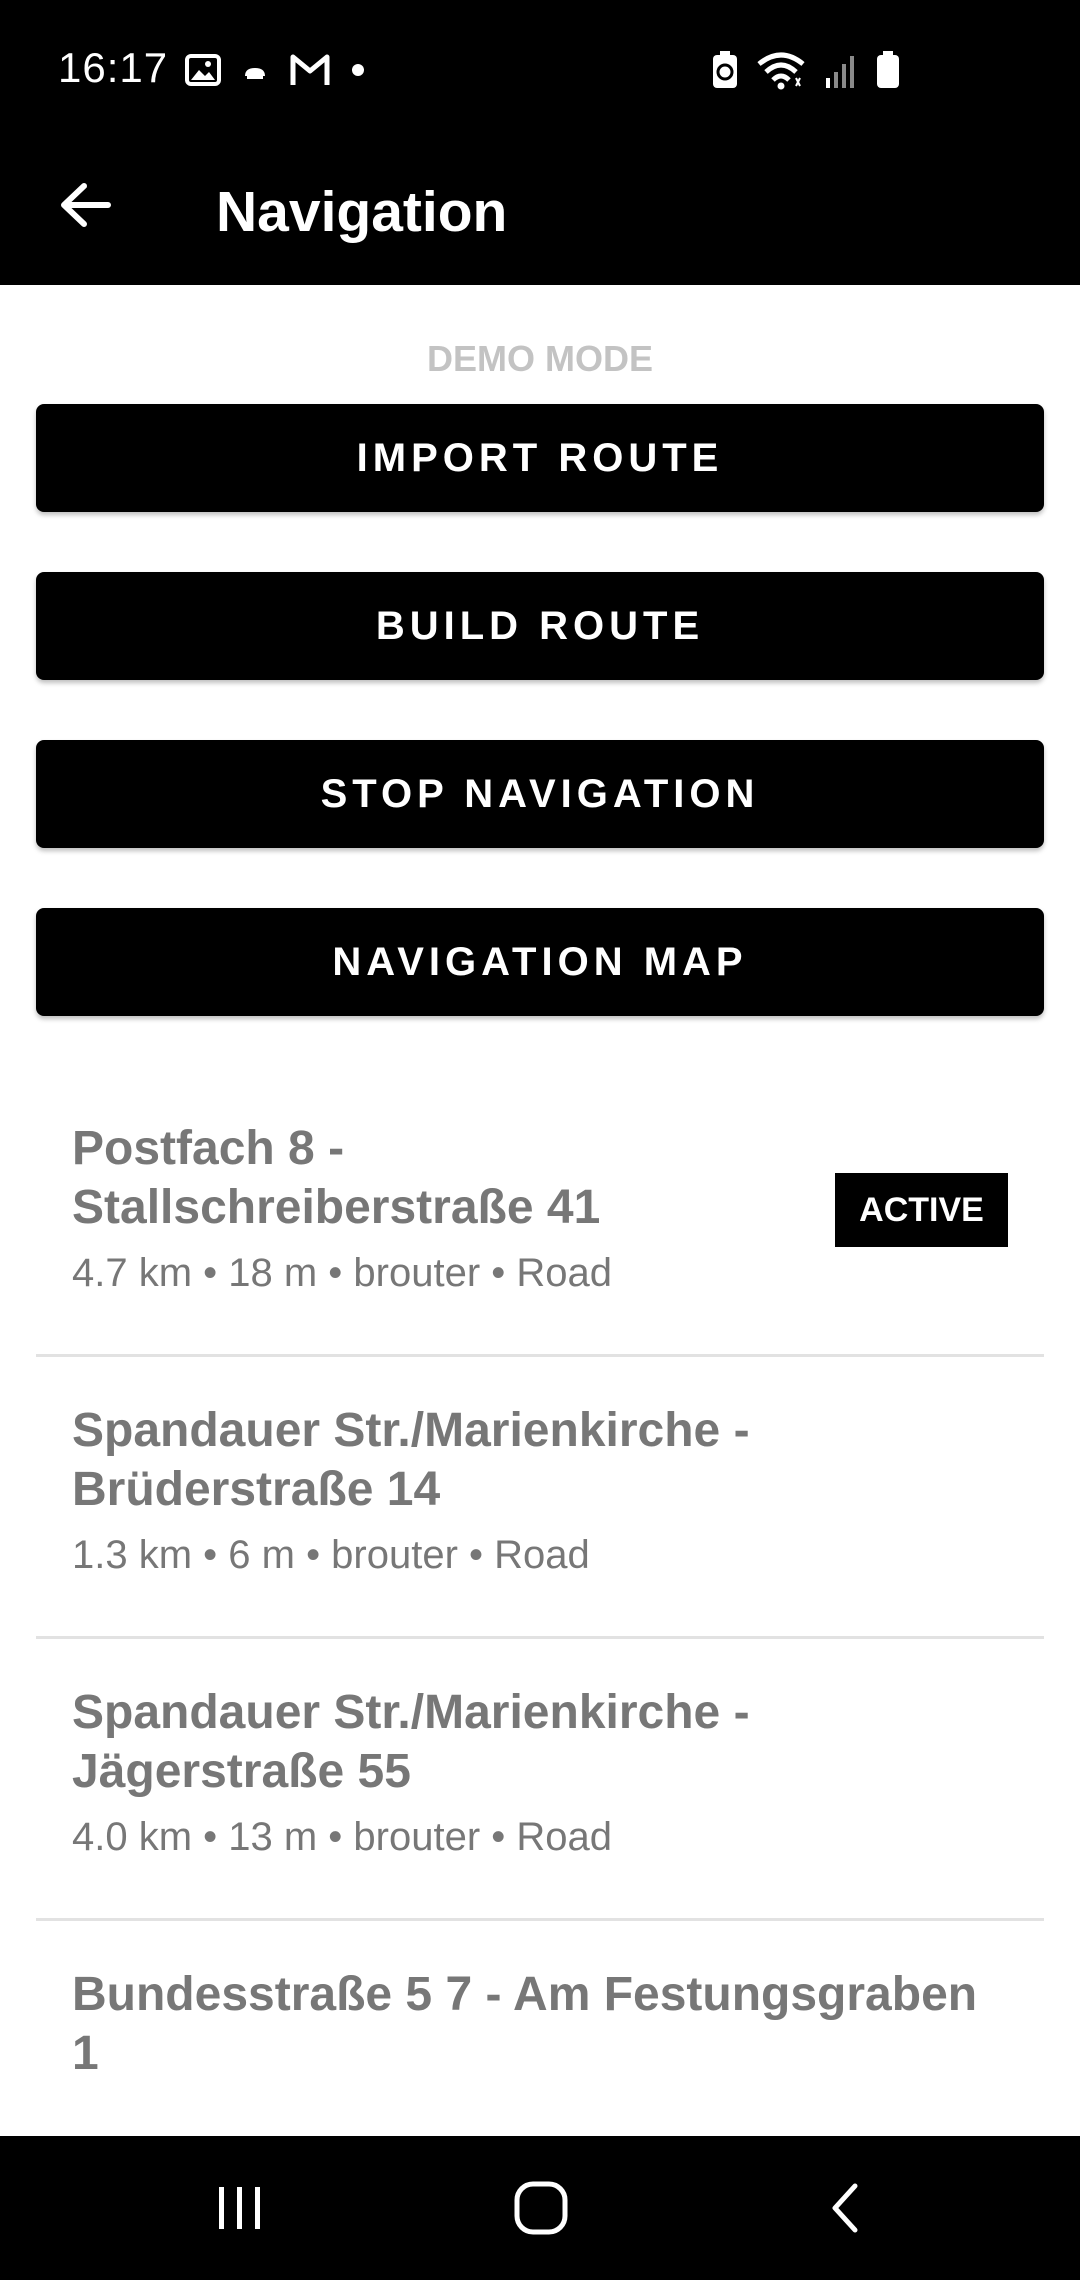  What do you see at coordinates (539, 358) in the screenshot?
I see `demo-mode-label: DEMO MODE` at bounding box center [539, 358].